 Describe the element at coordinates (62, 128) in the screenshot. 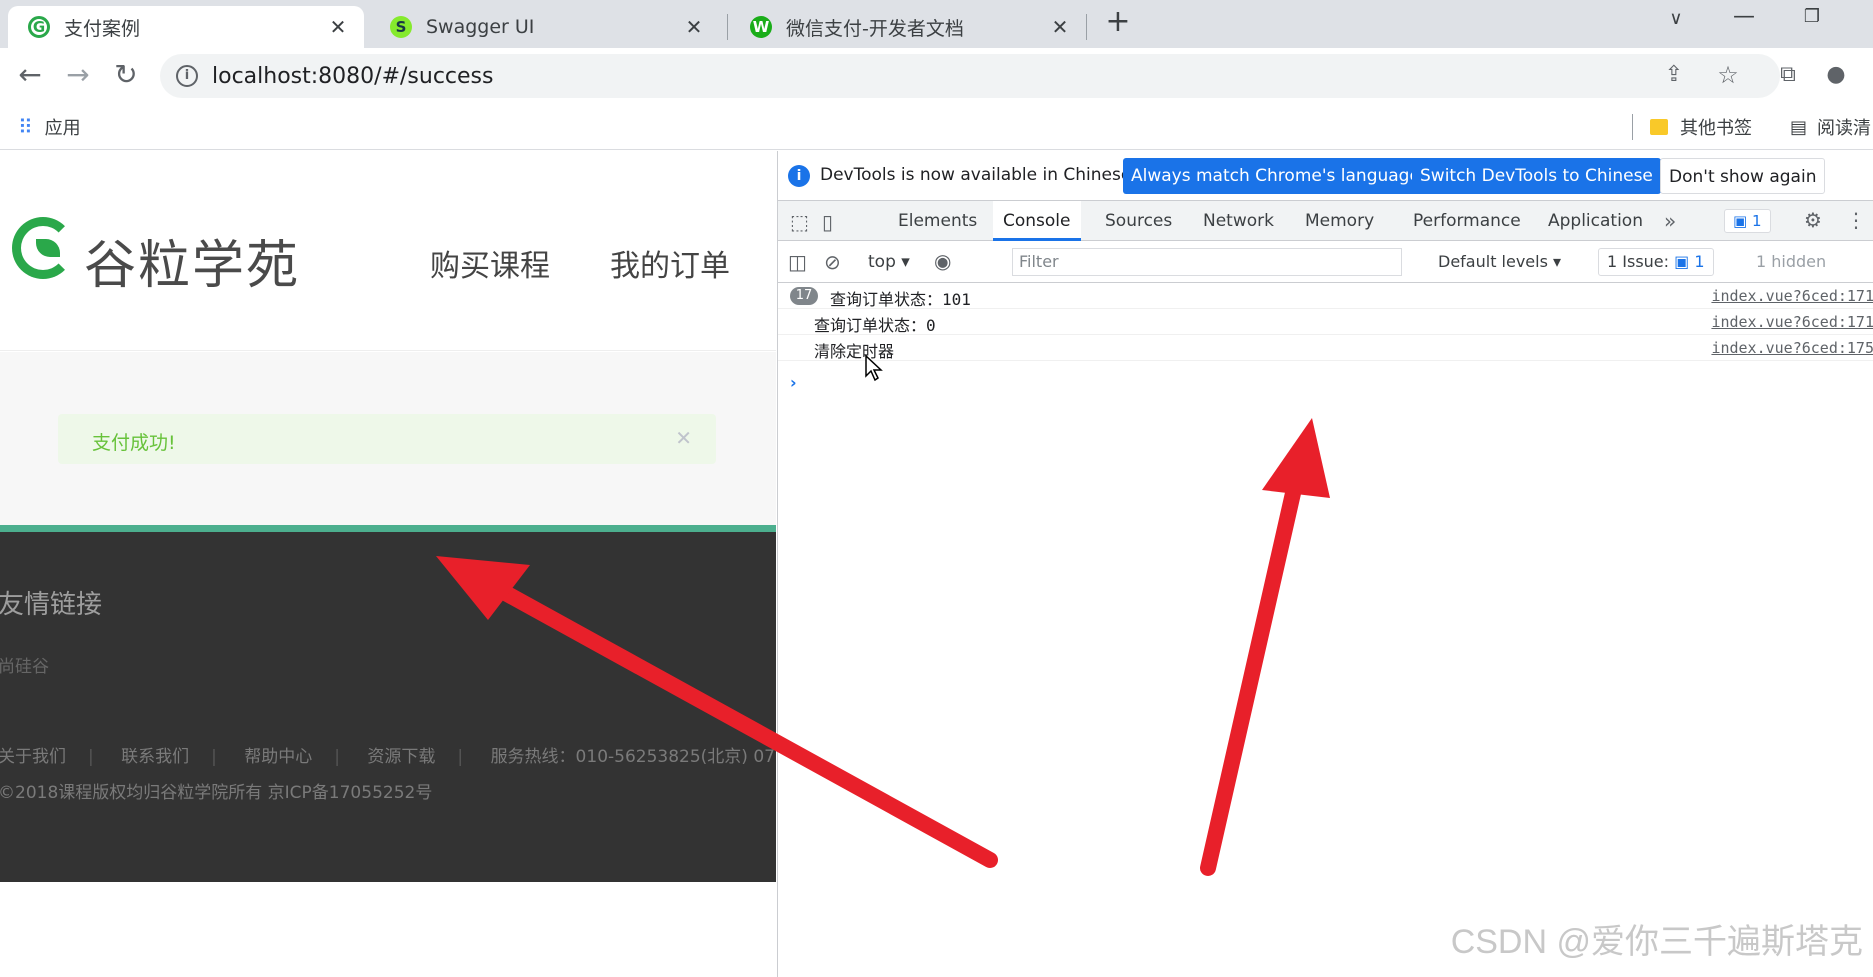

I see `apps-label: 应用` at that location.